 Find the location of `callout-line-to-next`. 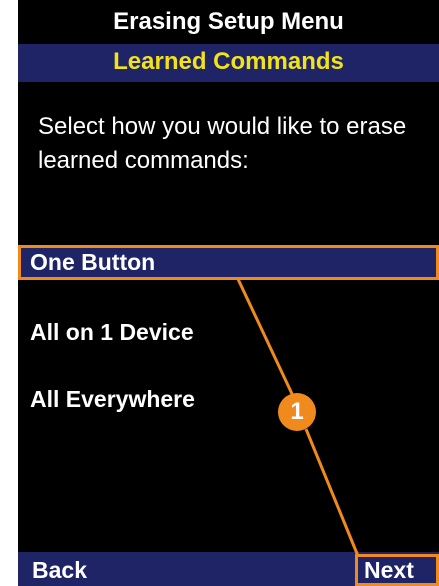

callout-line-to-next is located at coordinates (332, 492).